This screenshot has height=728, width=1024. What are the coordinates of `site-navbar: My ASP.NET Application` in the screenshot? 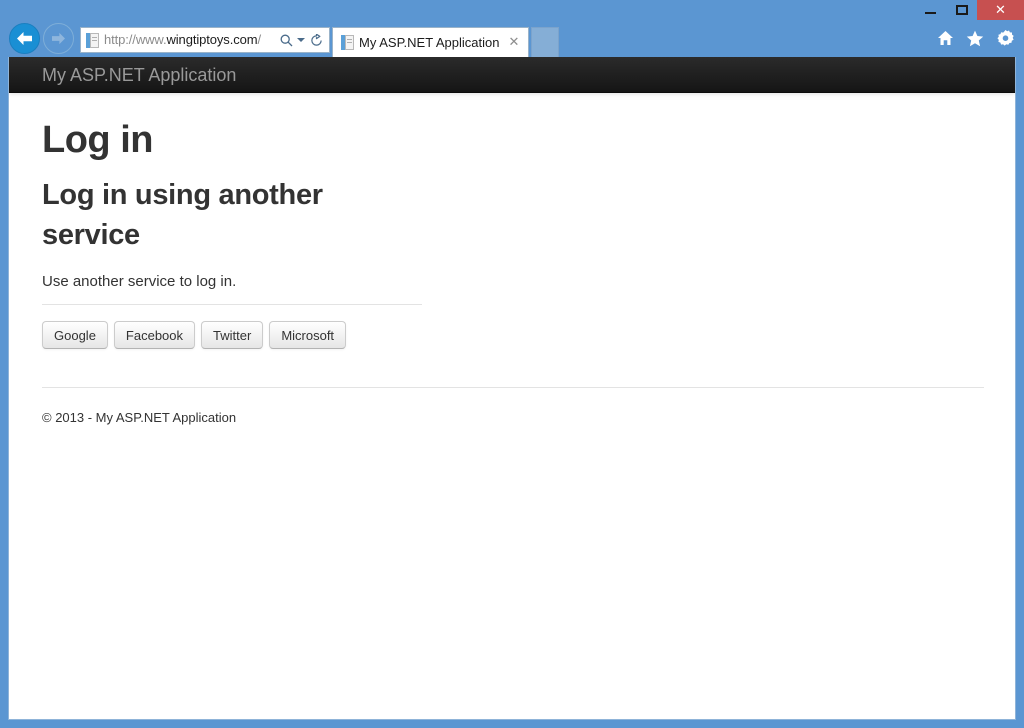 It's located at (512, 75).